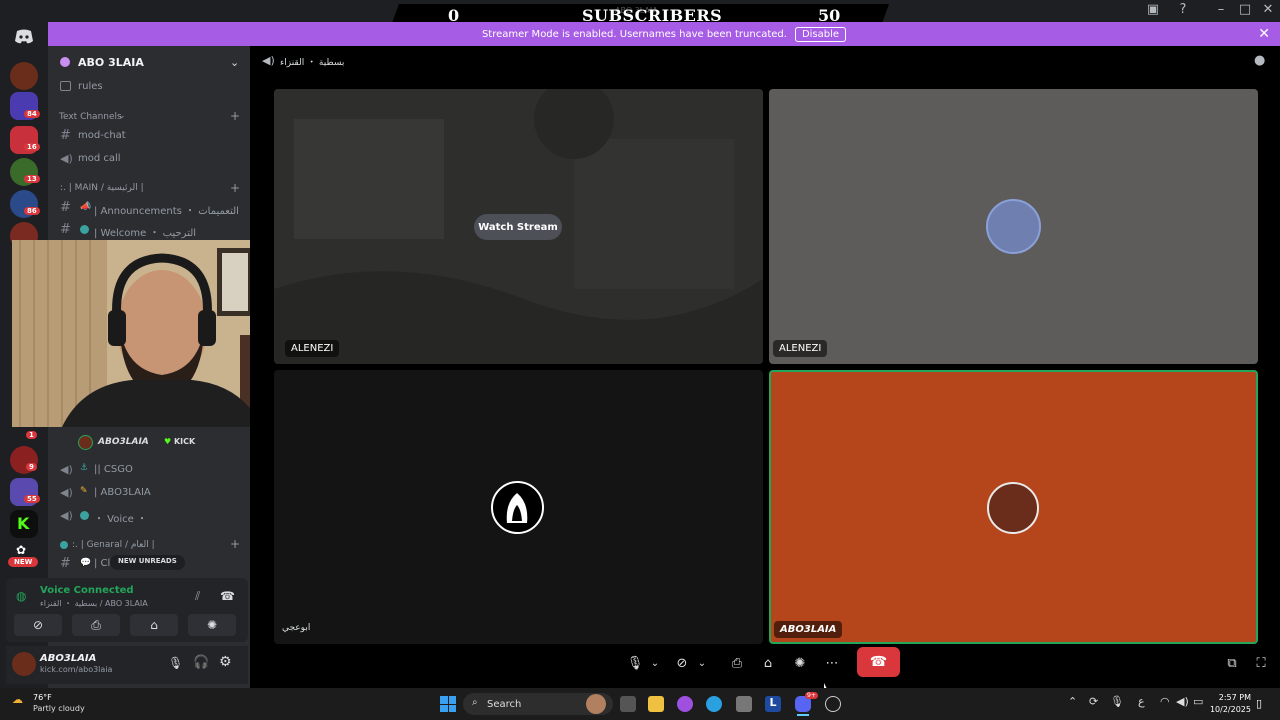  Describe the element at coordinates (32, 147) in the screenshot. I see `server-badge: 16` at that location.